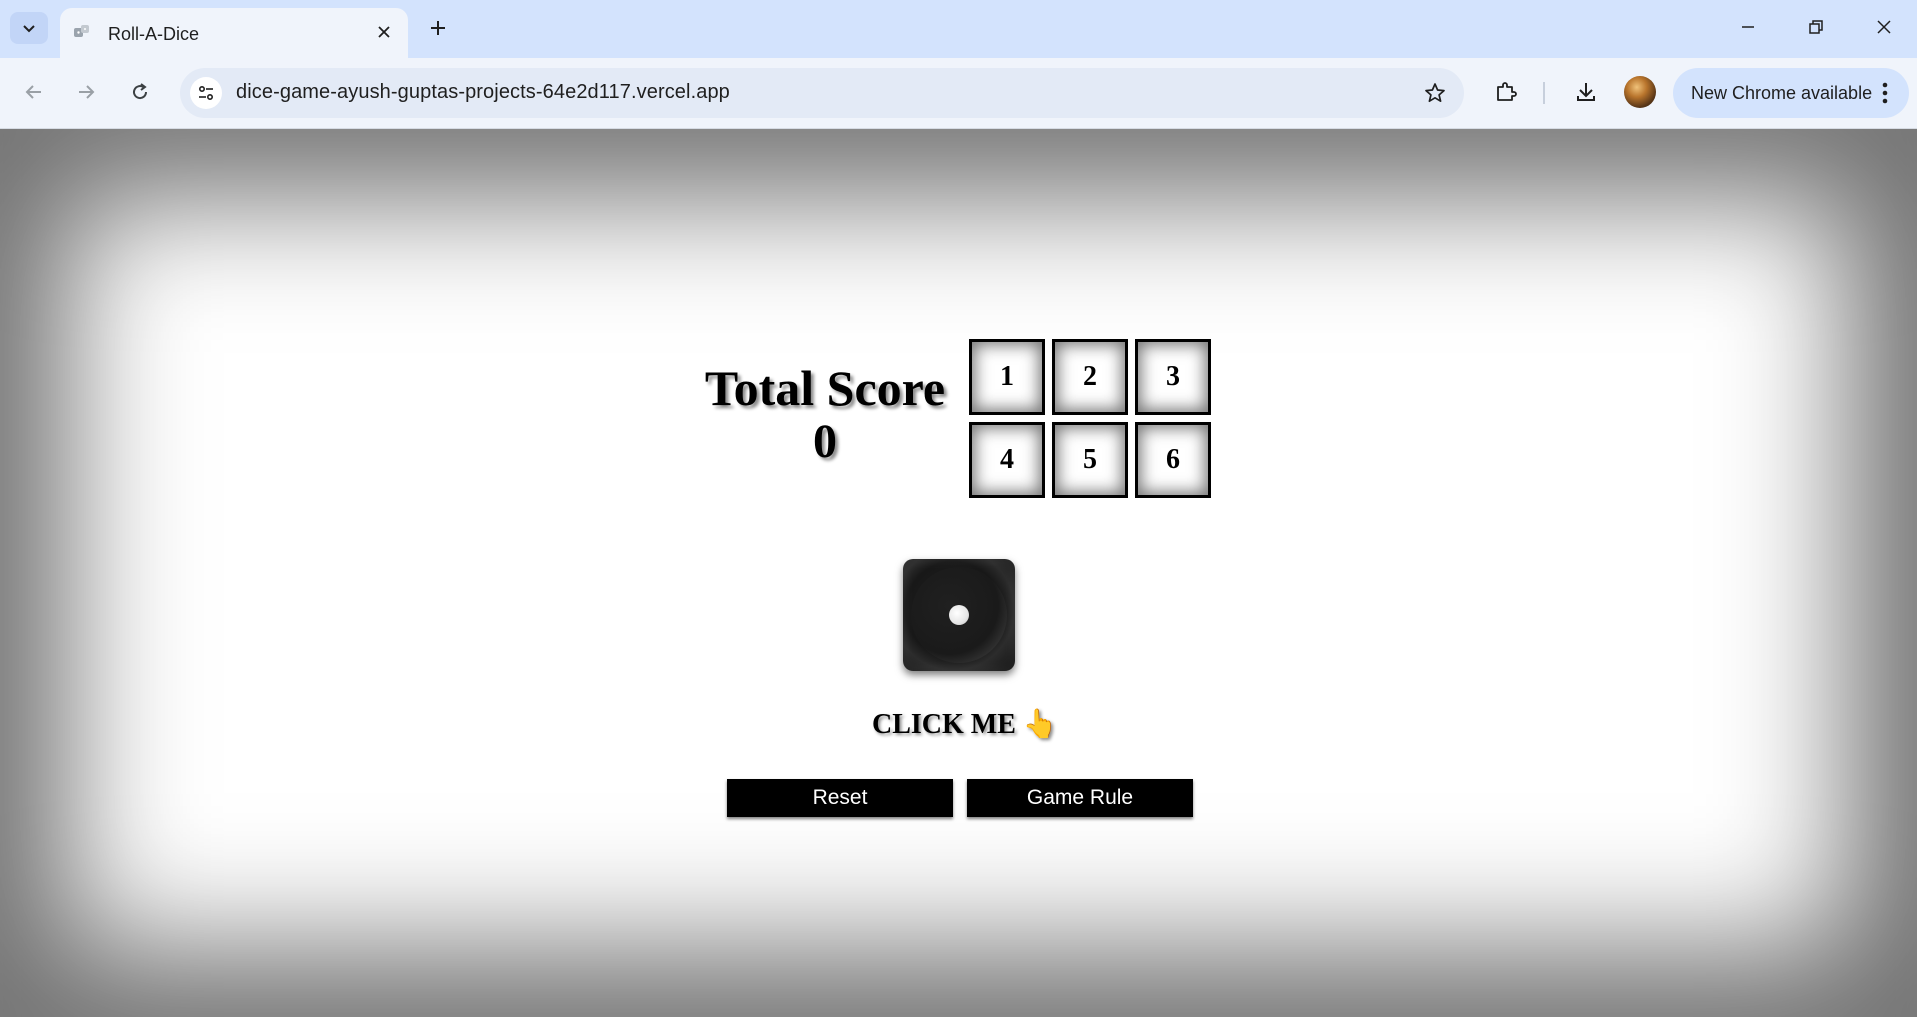 This screenshot has width=1917, height=1017. I want to click on number-box-1: 1, so click(1007, 377).